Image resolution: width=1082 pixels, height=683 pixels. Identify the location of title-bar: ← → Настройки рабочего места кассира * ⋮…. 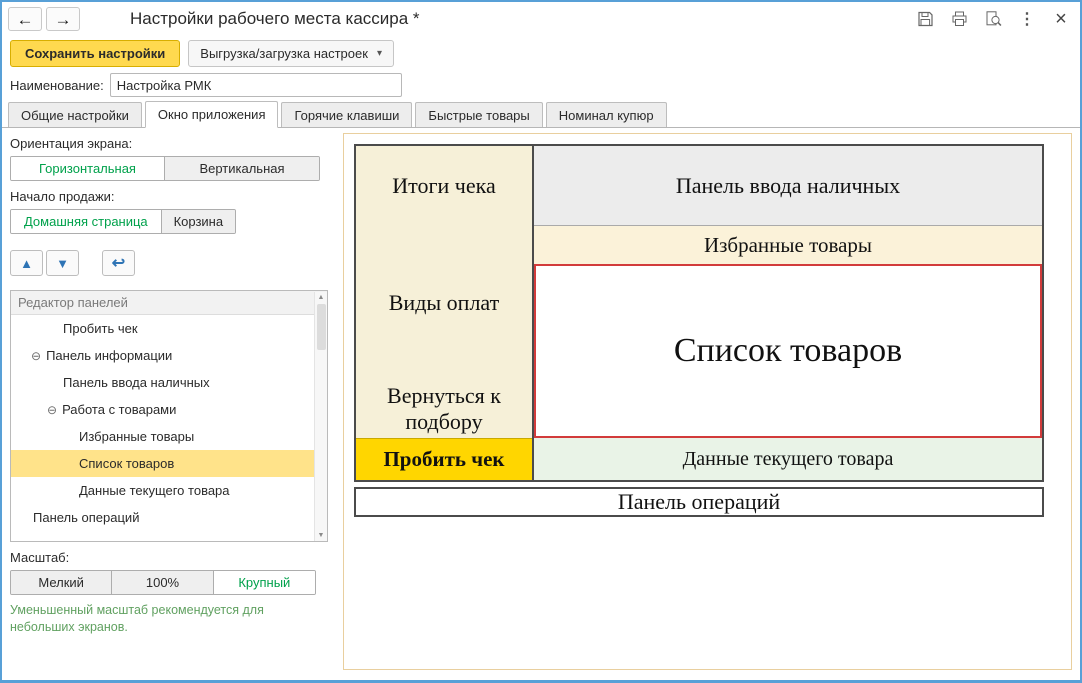
(541, 19).